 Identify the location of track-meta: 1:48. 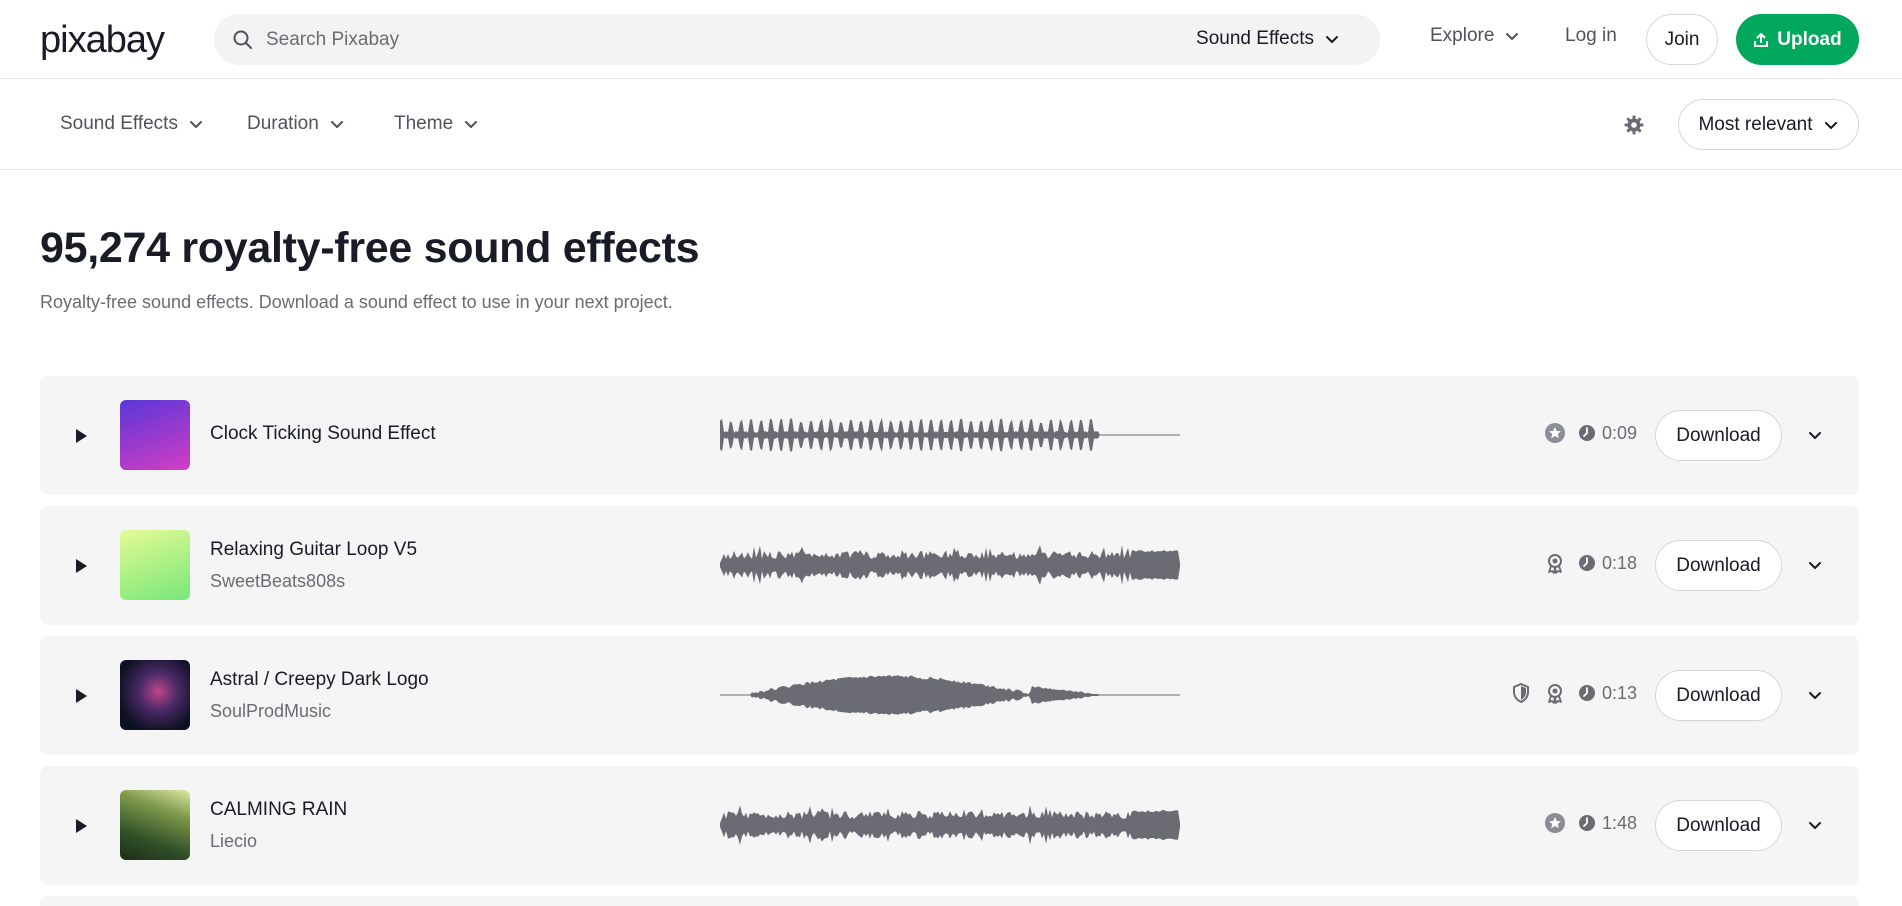
(1590, 823).